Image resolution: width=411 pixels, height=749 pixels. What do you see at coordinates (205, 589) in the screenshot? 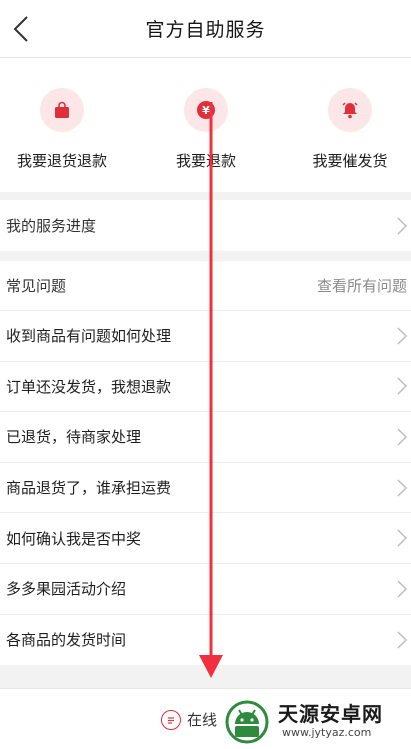
I see `faq-item: 多多果园活动介绍` at bounding box center [205, 589].